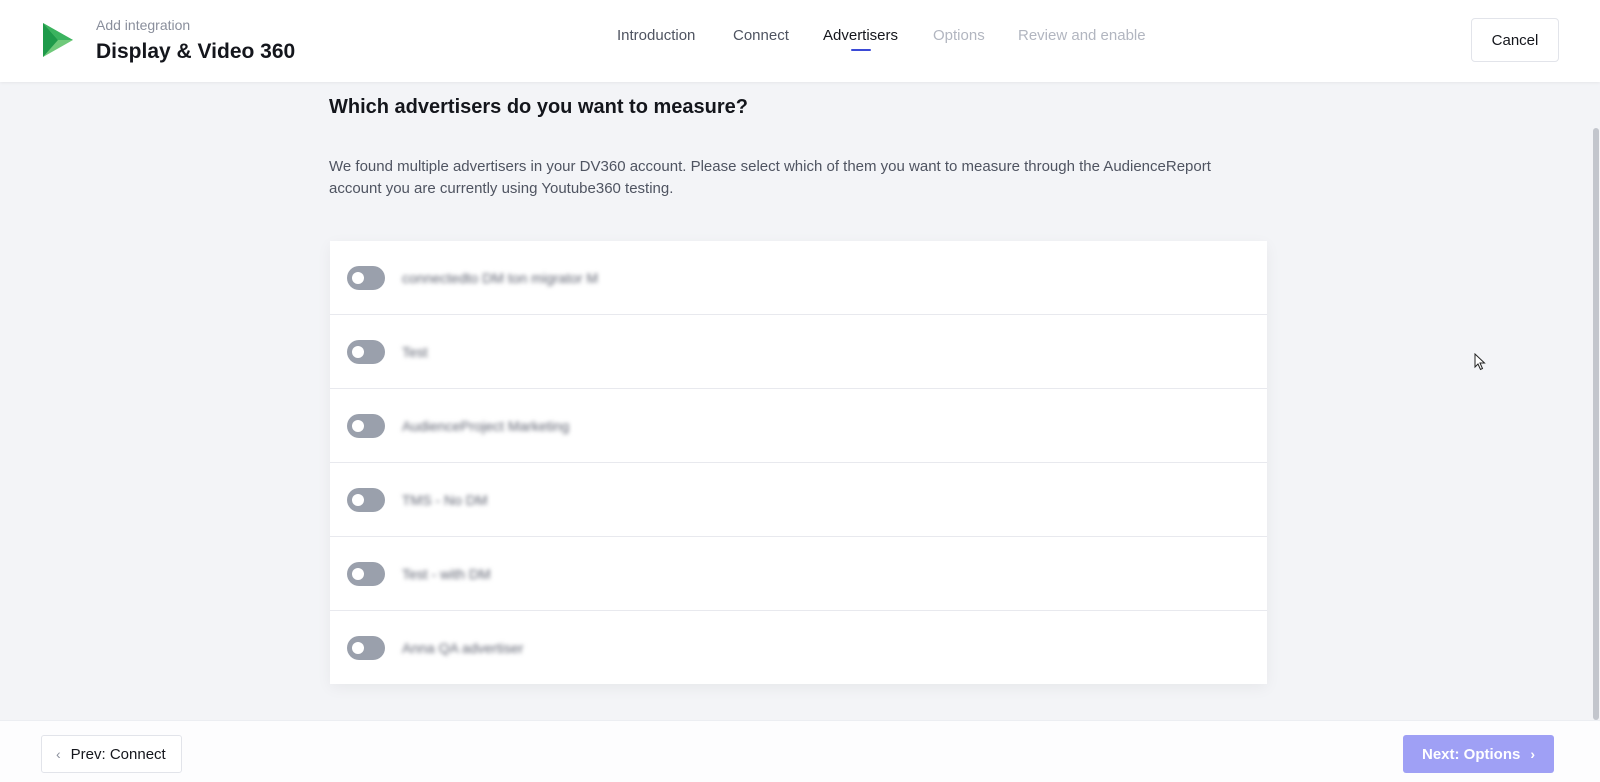 Image resolution: width=1600 pixels, height=782 pixels. What do you see at coordinates (798, 278) in the screenshot?
I see `advertiser-row: connectedto DM ton migrator M` at bounding box center [798, 278].